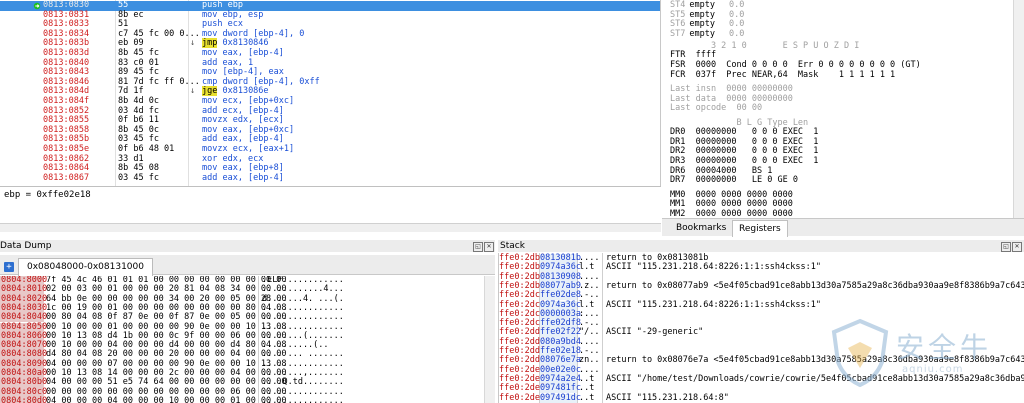  I want to click on tab-memory-region: 0x08048000-0x08131000, so click(85, 267).